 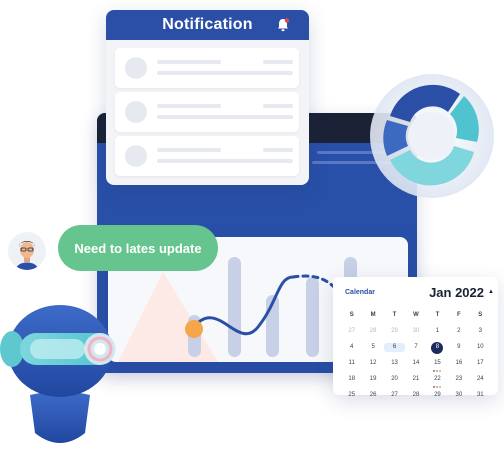 What do you see at coordinates (372, 379) in the screenshot?
I see `calendar-day: 19` at bounding box center [372, 379].